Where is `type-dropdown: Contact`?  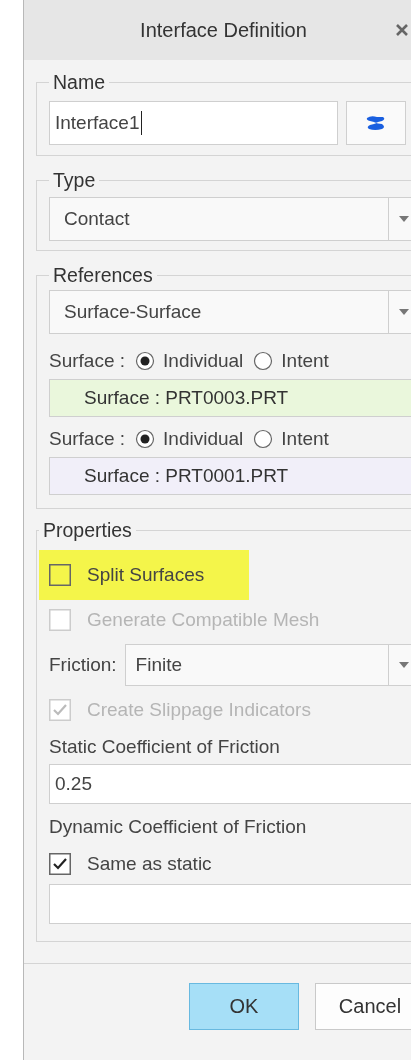
type-dropdown: Contact is located at coordinates (230, 219).